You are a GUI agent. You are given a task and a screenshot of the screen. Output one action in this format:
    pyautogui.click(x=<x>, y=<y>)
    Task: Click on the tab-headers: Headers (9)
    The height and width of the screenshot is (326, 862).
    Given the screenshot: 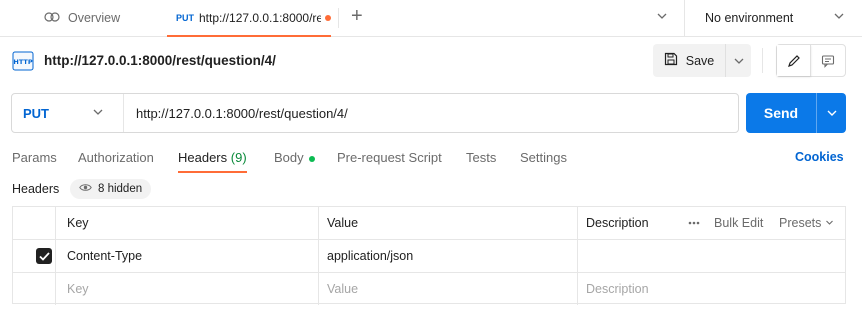 What is the action you would take?
    pyautogui.click(x=212, y=161)
    